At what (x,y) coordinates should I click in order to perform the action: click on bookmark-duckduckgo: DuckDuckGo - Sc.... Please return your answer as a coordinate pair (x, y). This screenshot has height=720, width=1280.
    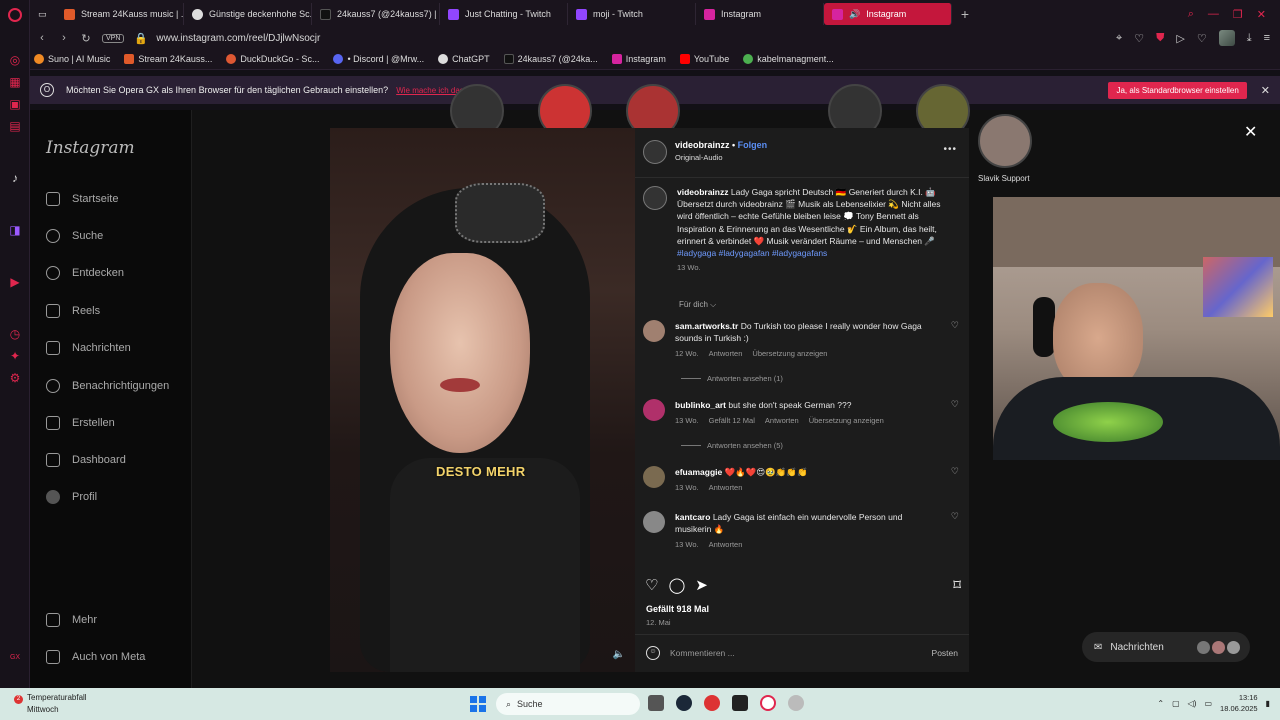
    Looking at the image, I should click on (272, 58).